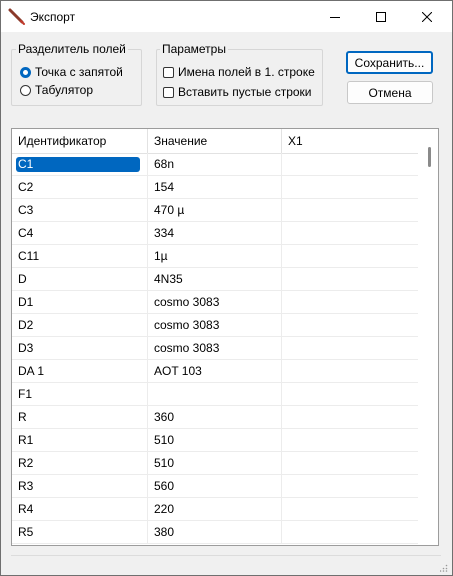  Describe the element at coordinates (80, 463) in the screenshot. I see `cell-identifier: R2` at that location.